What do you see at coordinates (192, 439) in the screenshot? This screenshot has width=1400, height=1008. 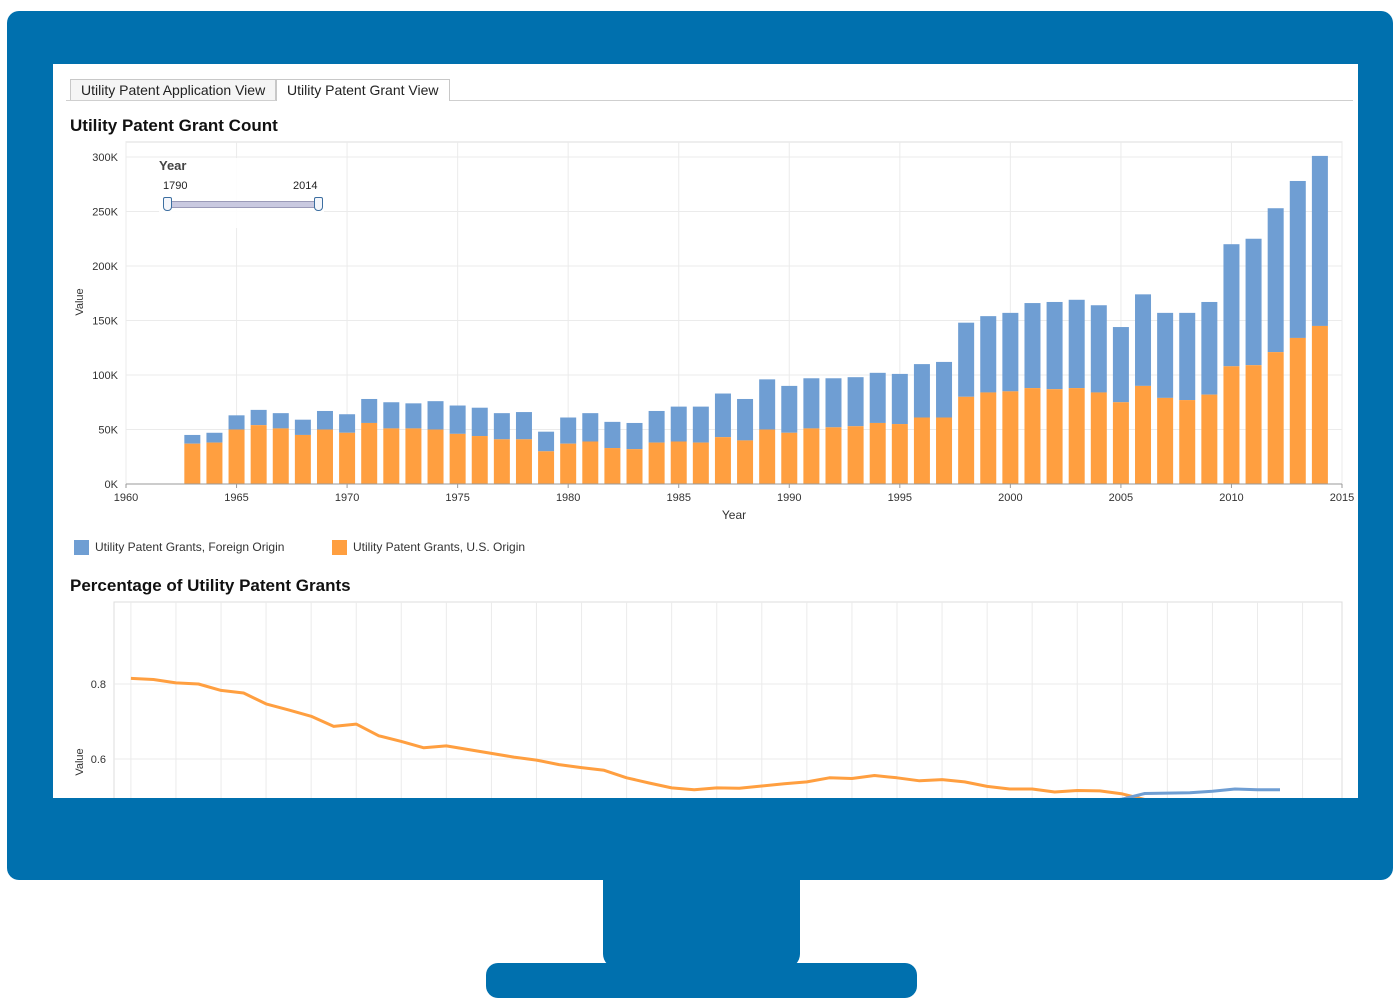 I see `bar-foreign-1963` at bounding box center [192, 439].